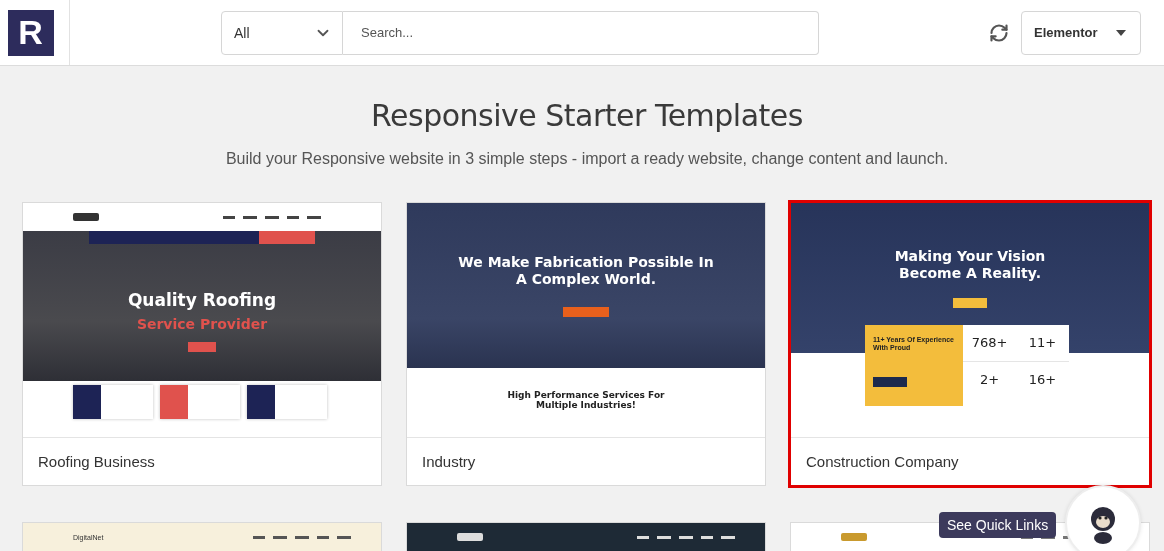 The image size is (1164, 551). I want to click on quick-links-button: See Quick Links, so click(998, 525).